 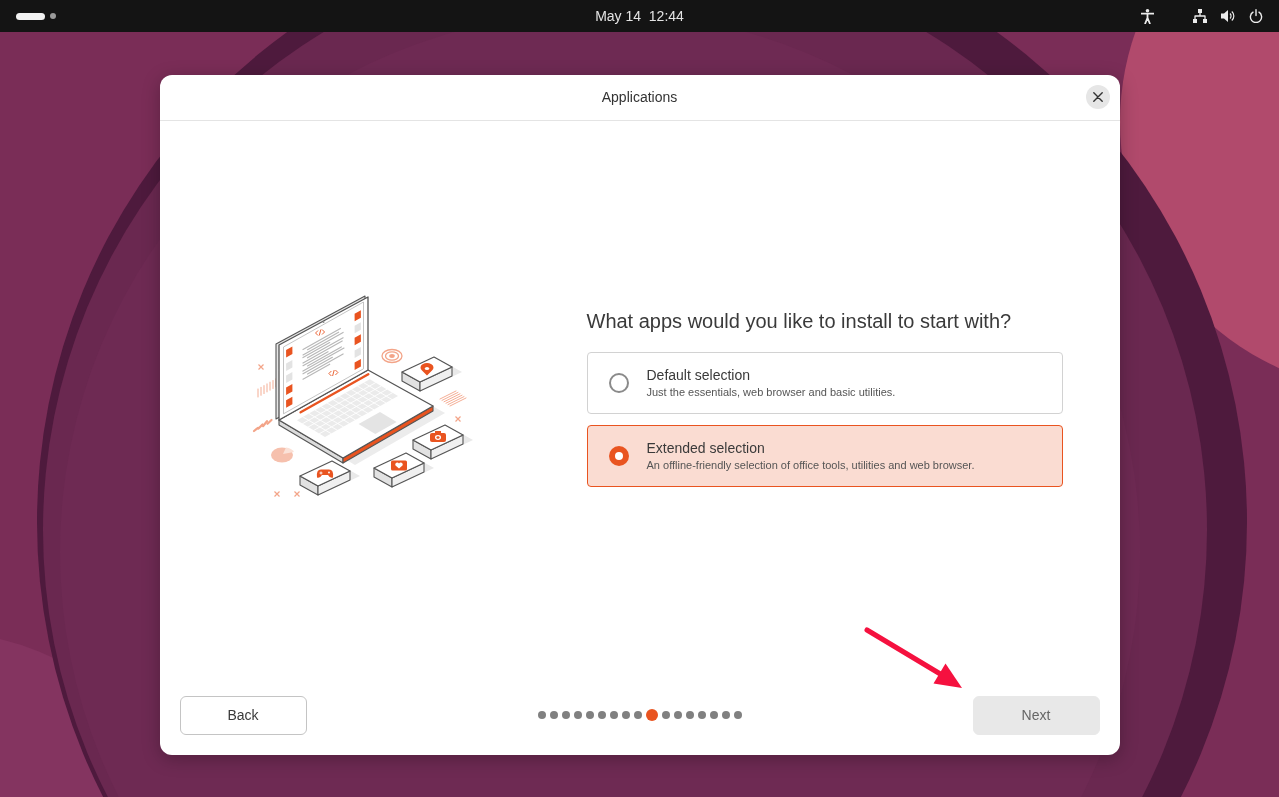 What do you see at coordinates (639, 16) in the screenshot?
I see `clock-button: May 14 12:44` at bounding box center [639, 16].